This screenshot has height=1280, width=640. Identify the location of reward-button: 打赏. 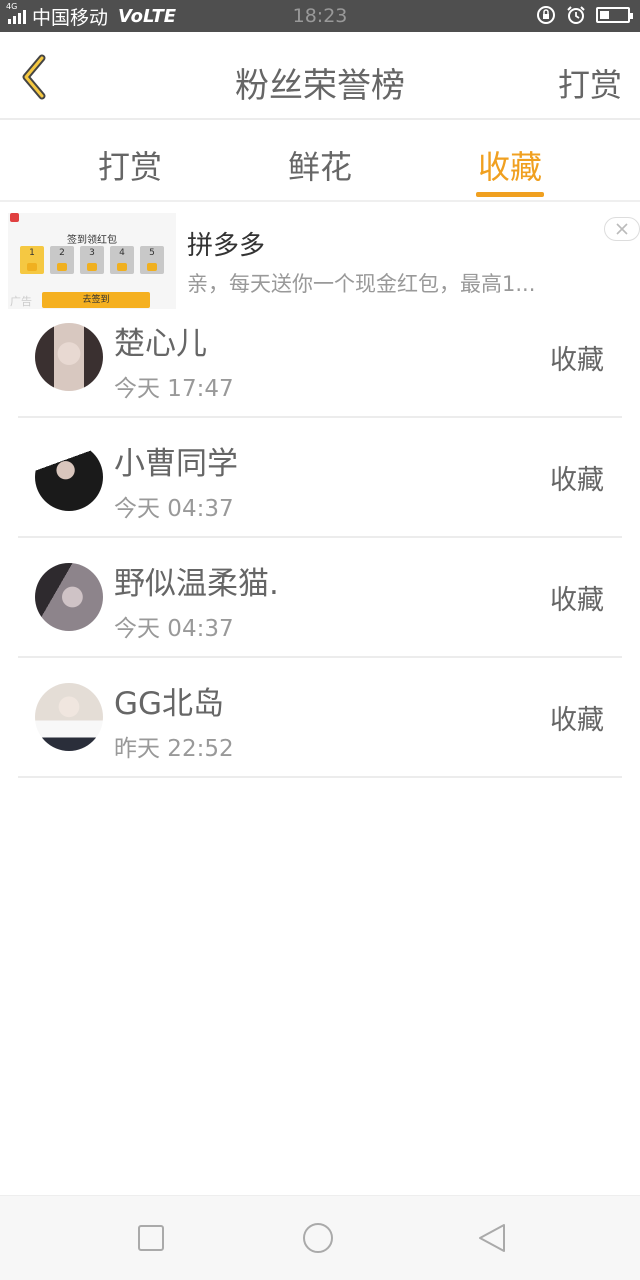
(590, 83).